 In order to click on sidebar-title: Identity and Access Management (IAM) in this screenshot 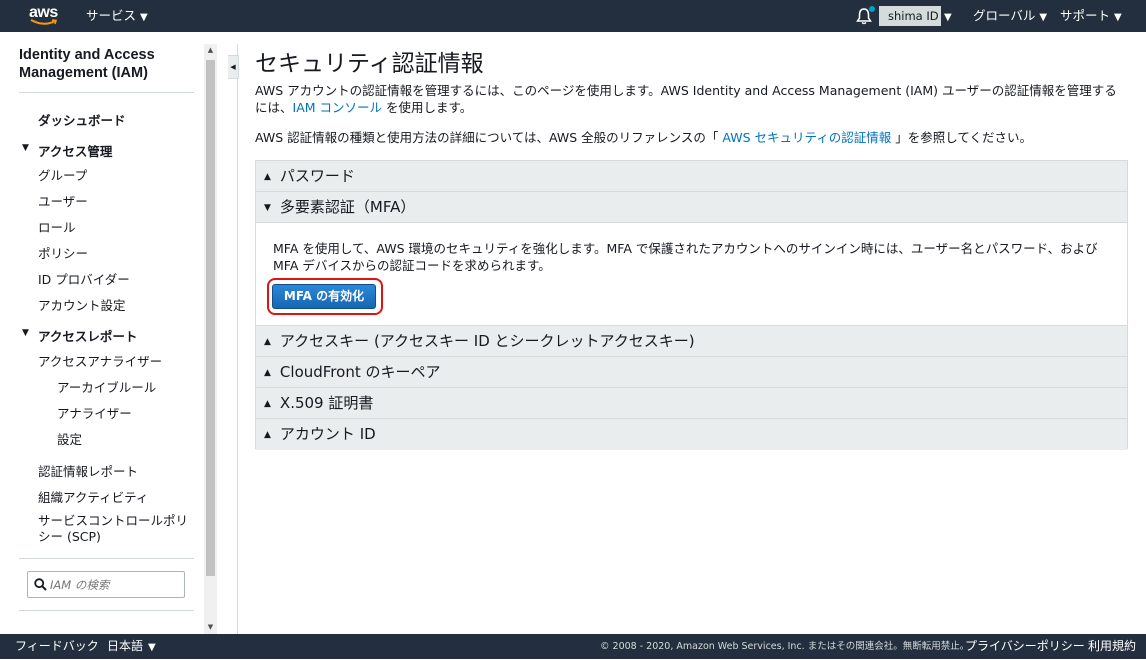, I will do `click(109, 64)`.